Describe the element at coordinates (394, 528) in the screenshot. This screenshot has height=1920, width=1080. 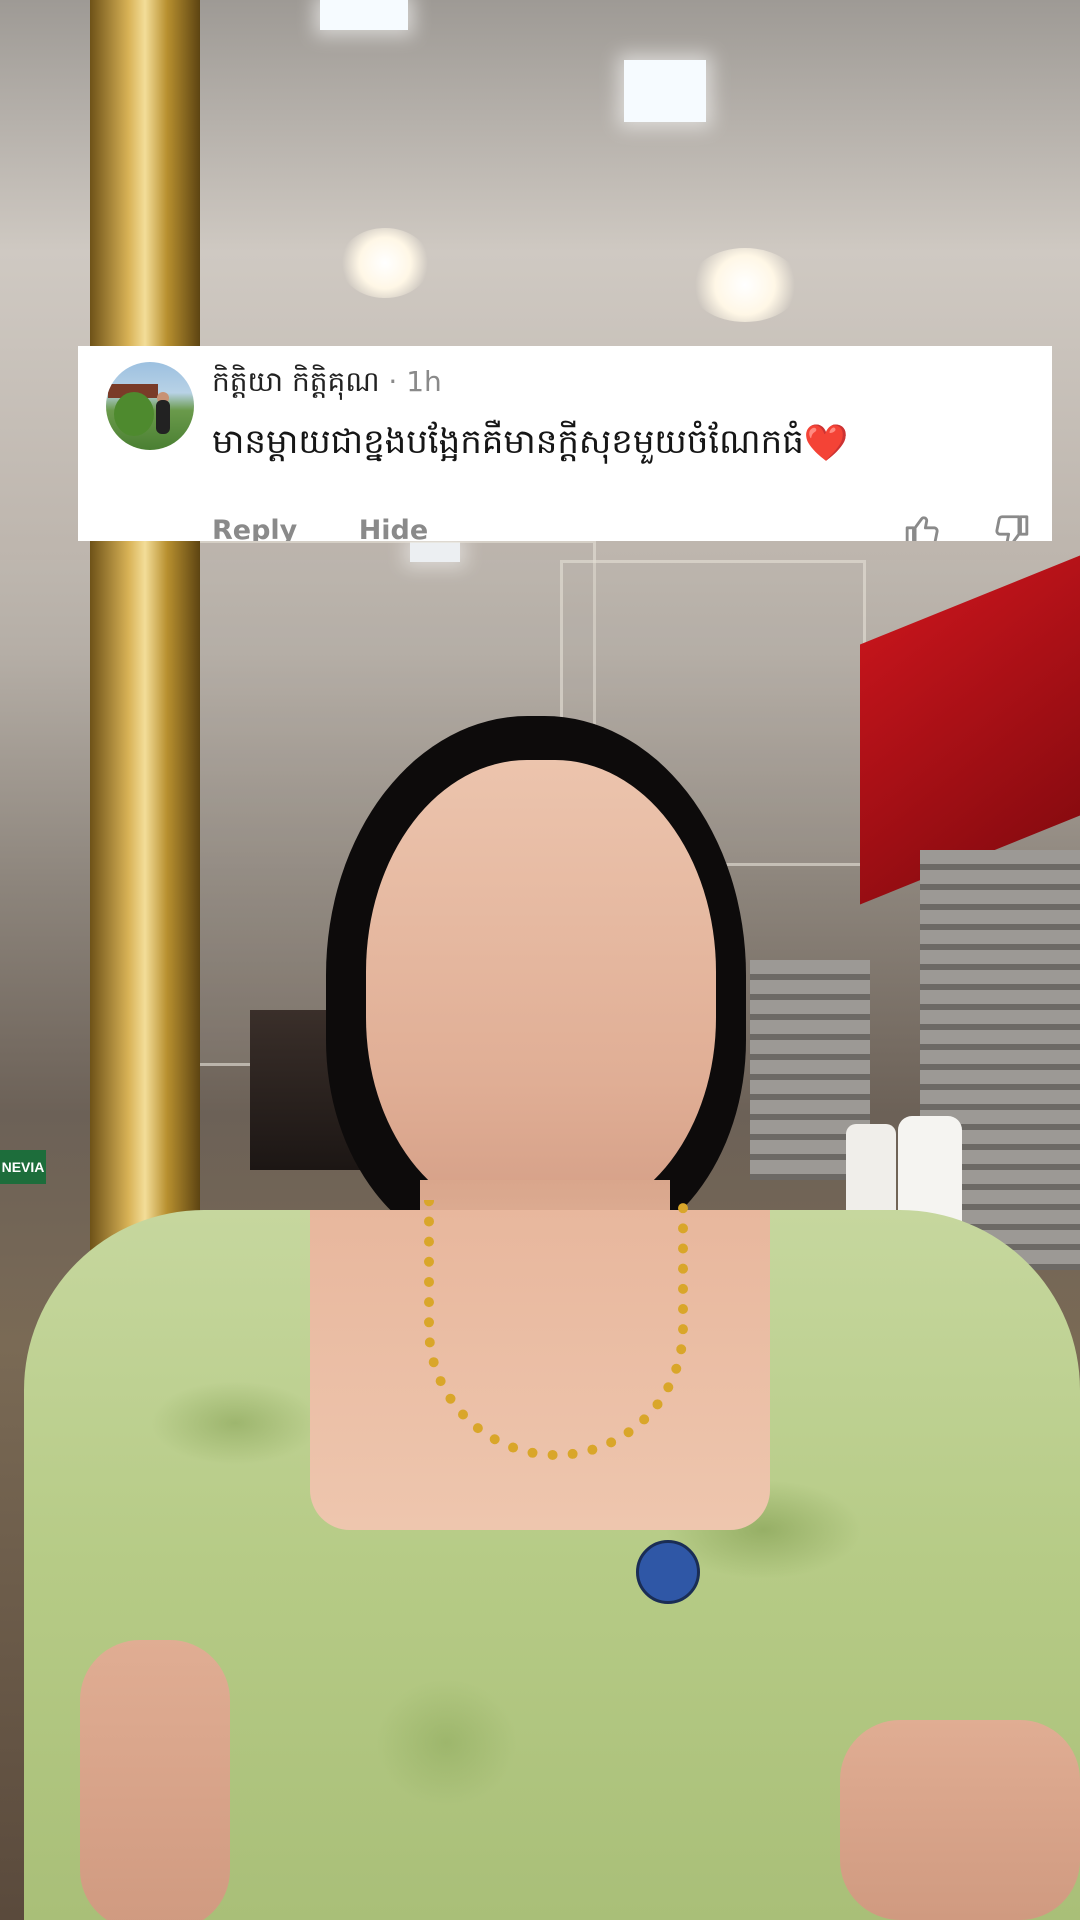
I see `hide-button: Hide` at that location.